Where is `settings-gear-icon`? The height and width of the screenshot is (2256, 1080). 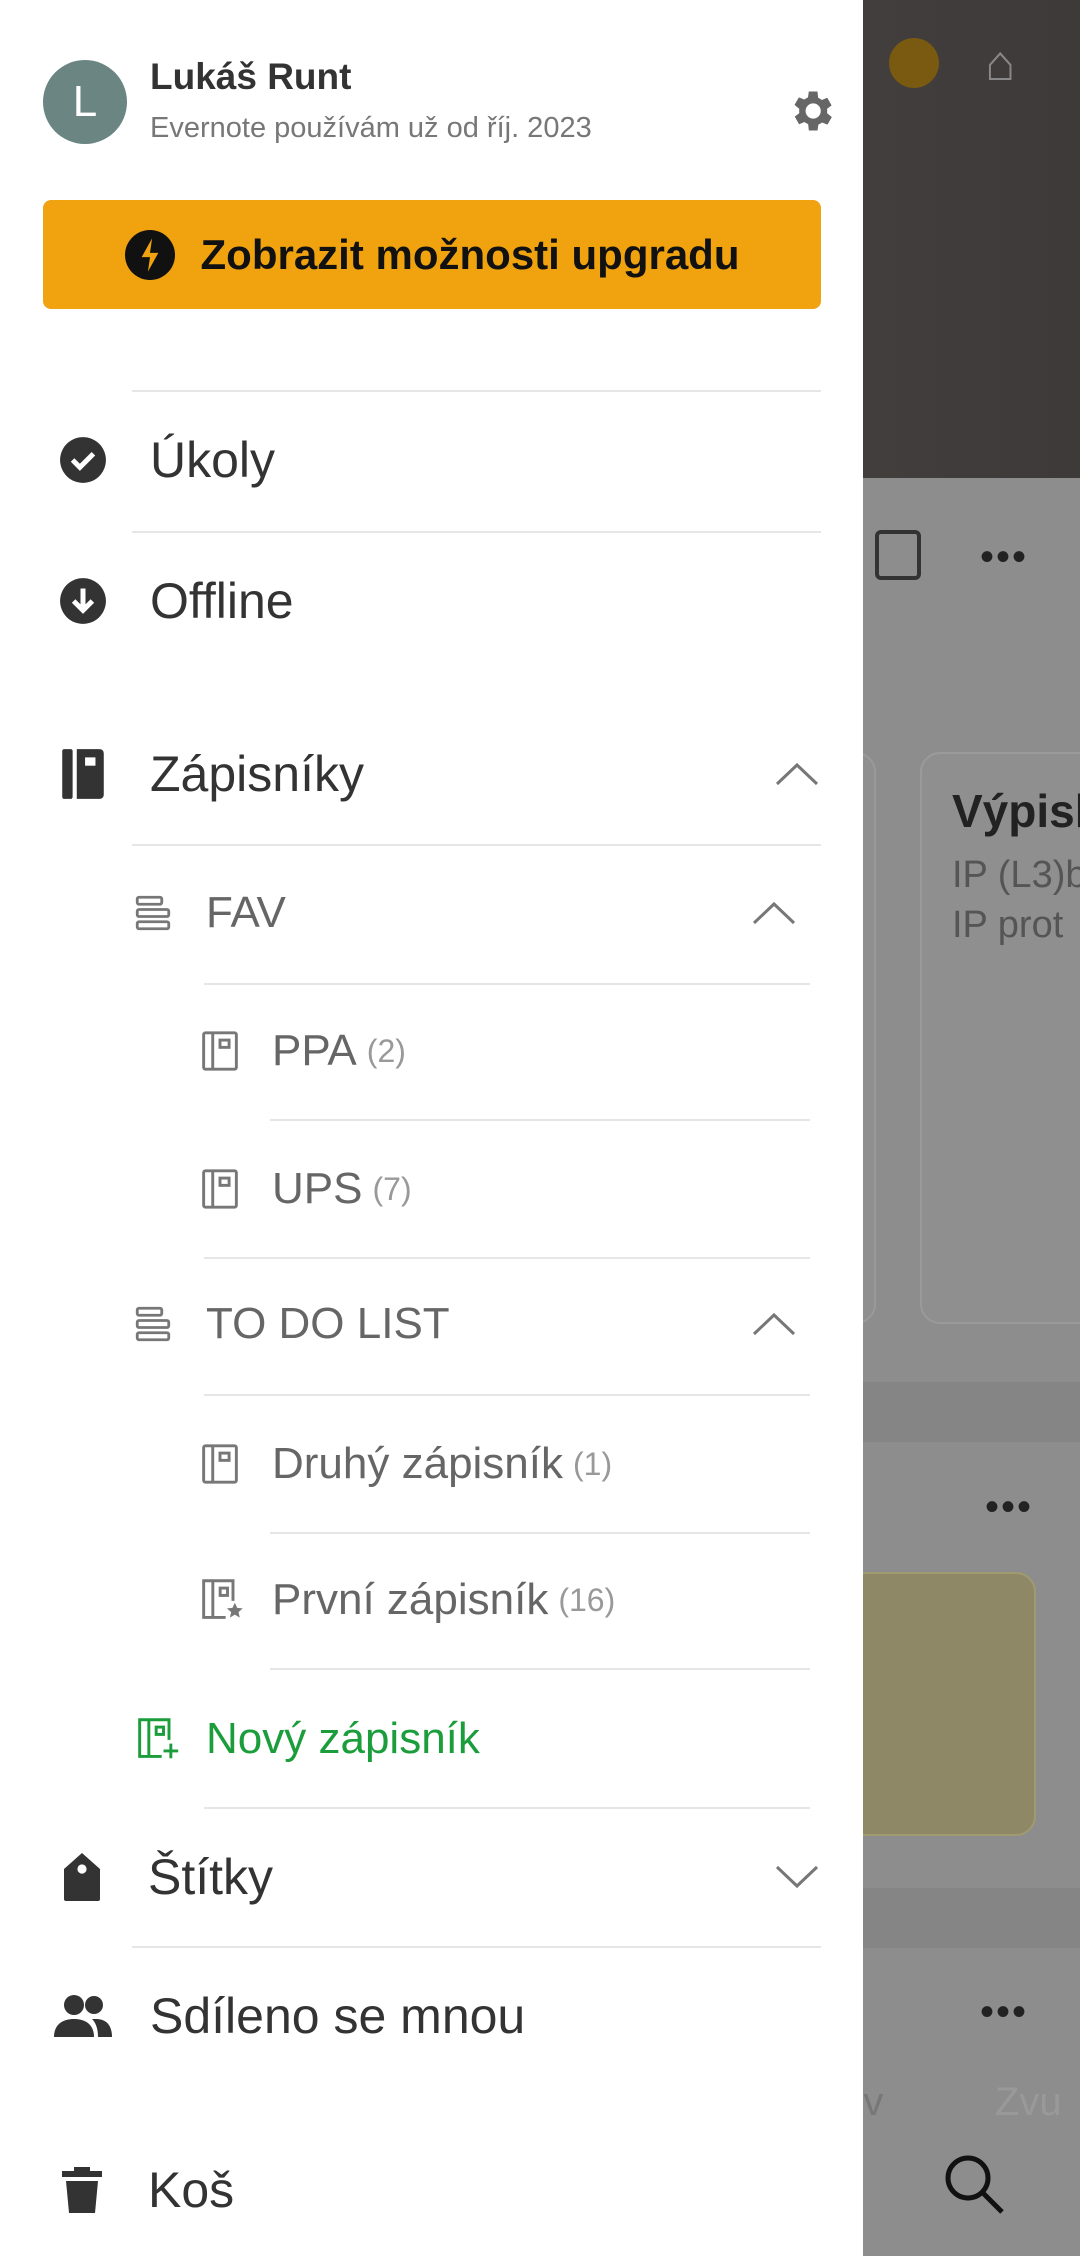 settings-gear-icon is located at coordinates (811, 111).